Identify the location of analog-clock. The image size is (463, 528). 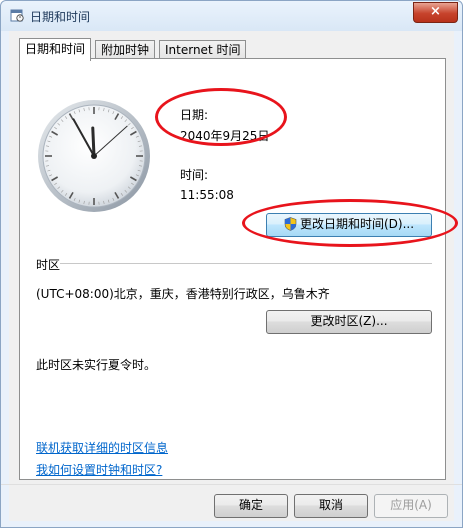
(94, 156).